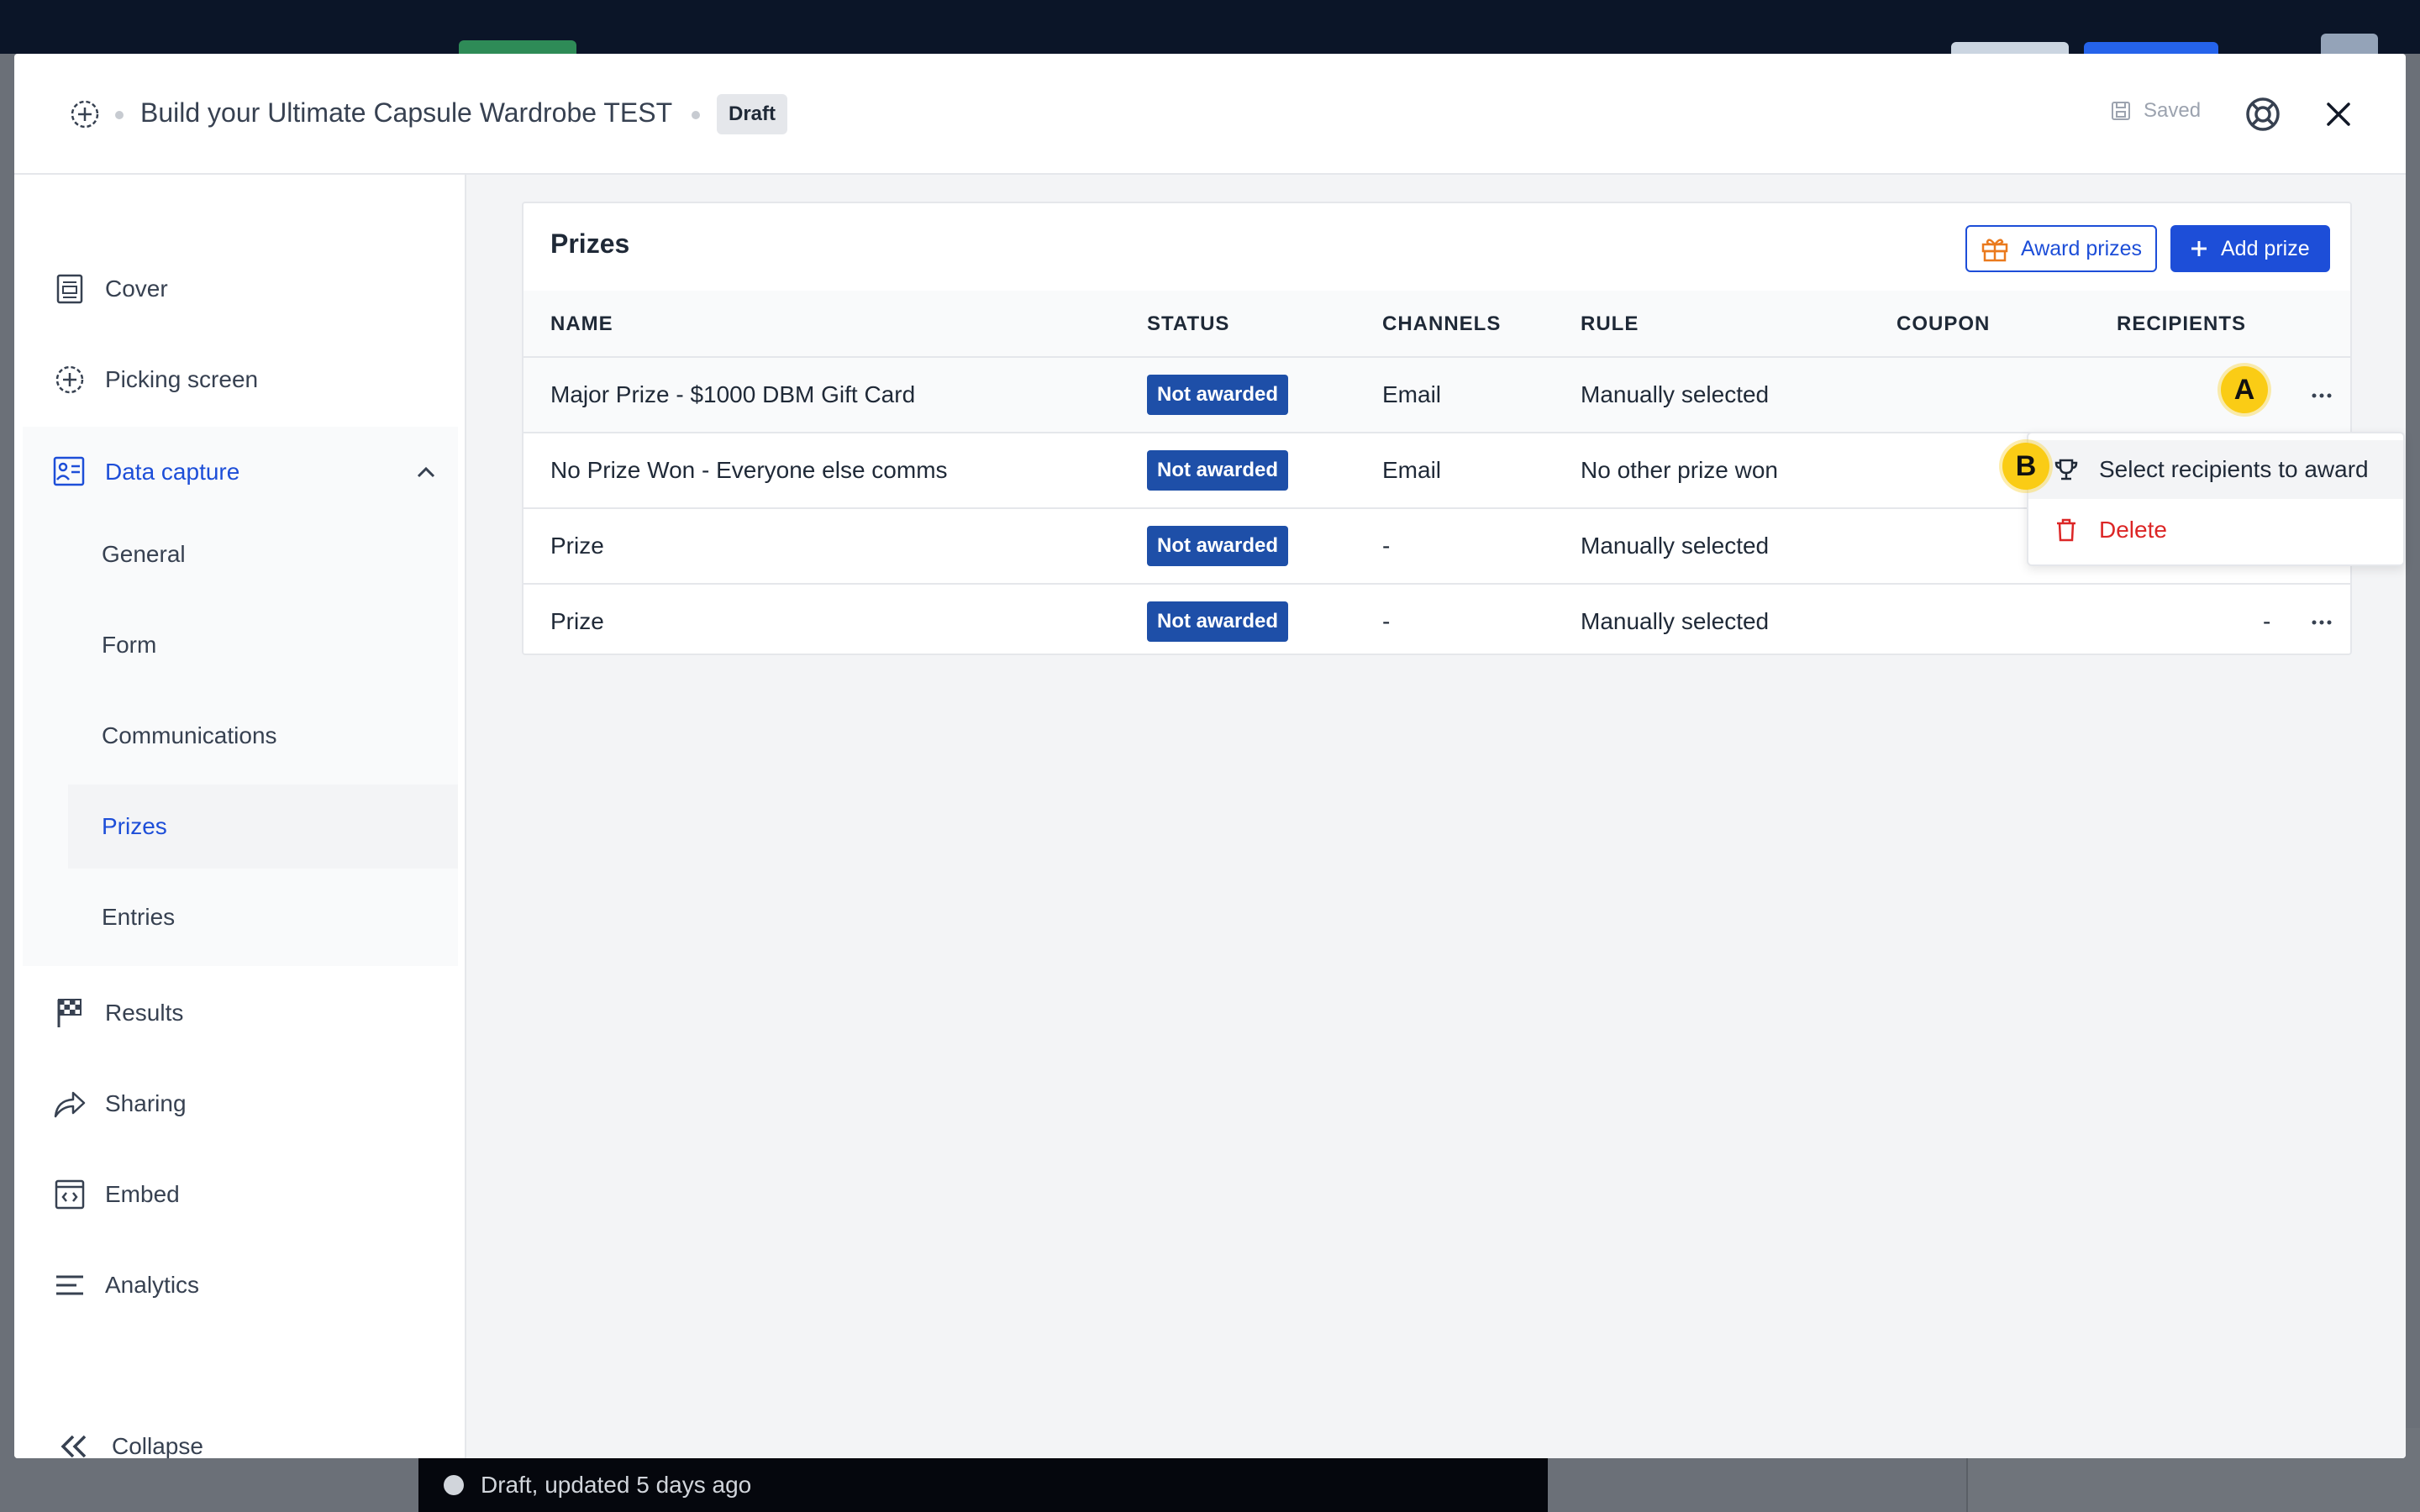 The image size is (2420, 1512). I want to click on status-text: Draft, updated 5 days ago, so click(616, 1485).